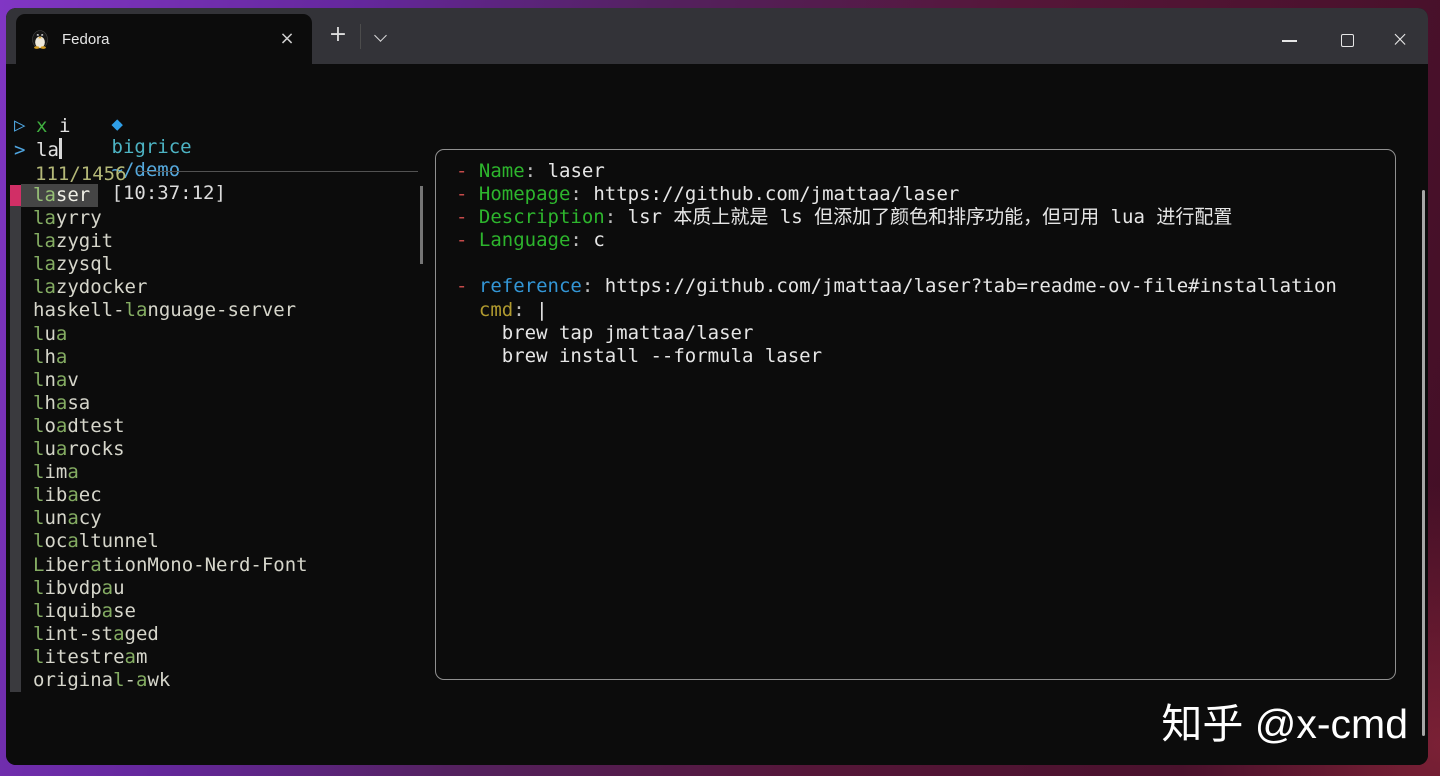 The image size is (1440, 776). I want to click on command-name: x, so click(42, 126).